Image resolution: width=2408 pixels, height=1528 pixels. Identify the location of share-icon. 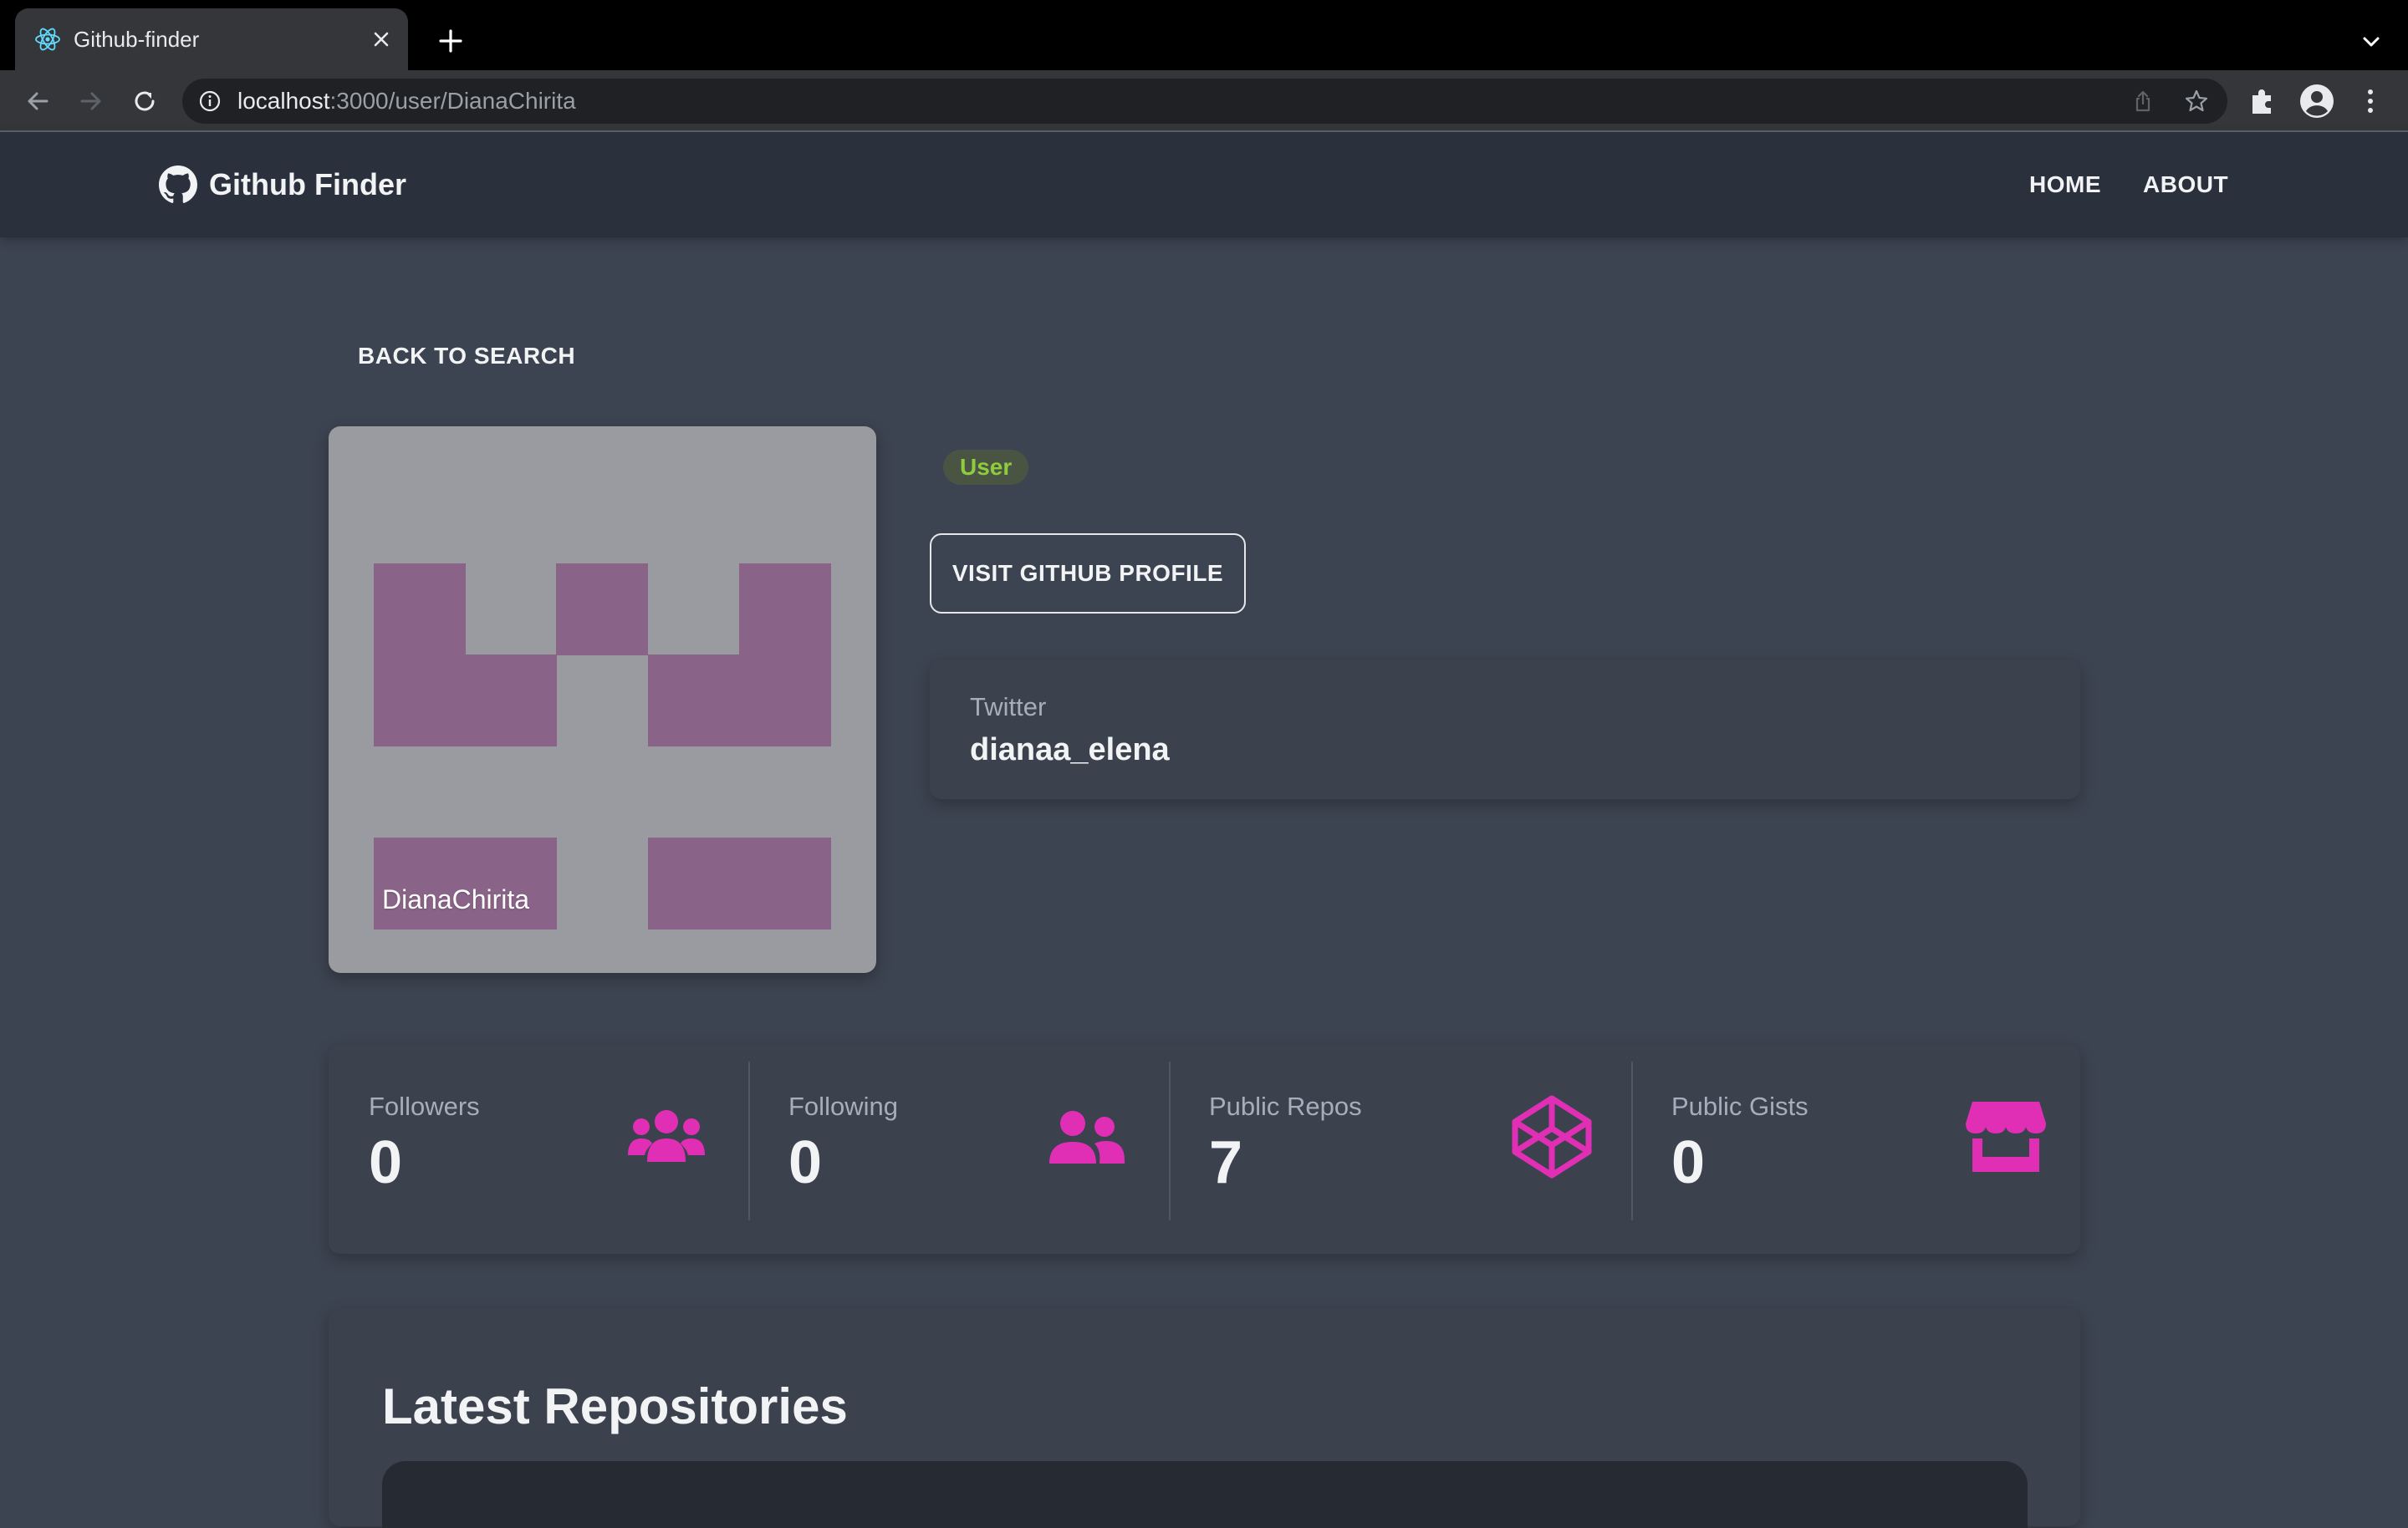
(2143, 101).